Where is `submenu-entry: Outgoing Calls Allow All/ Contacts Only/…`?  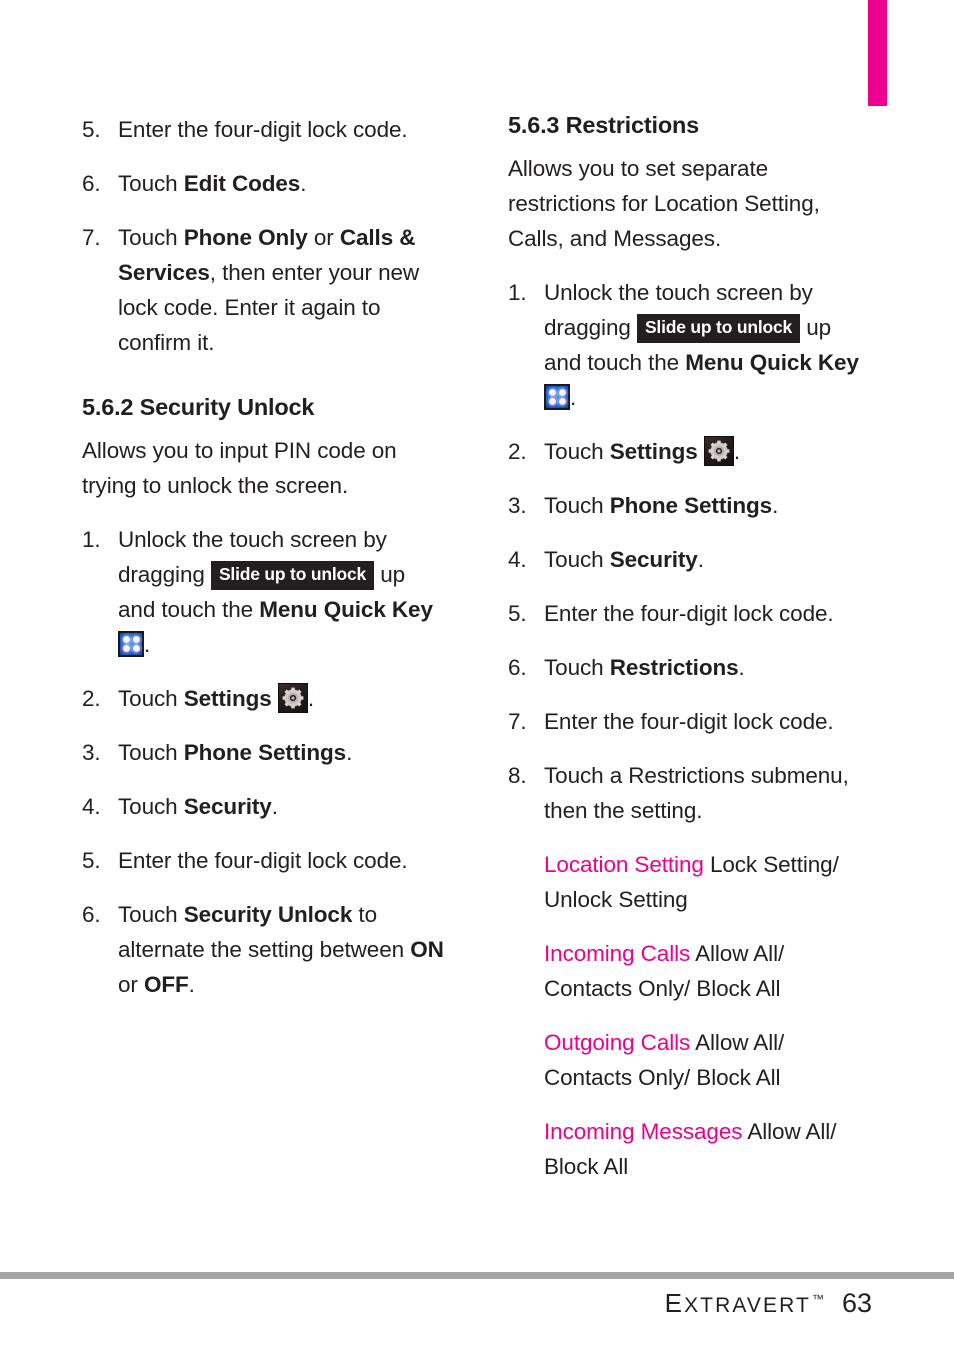
submenu-entry: Outgoing Calls Allow All/ Contacts Only/… is located at coordinates (691, 1060).